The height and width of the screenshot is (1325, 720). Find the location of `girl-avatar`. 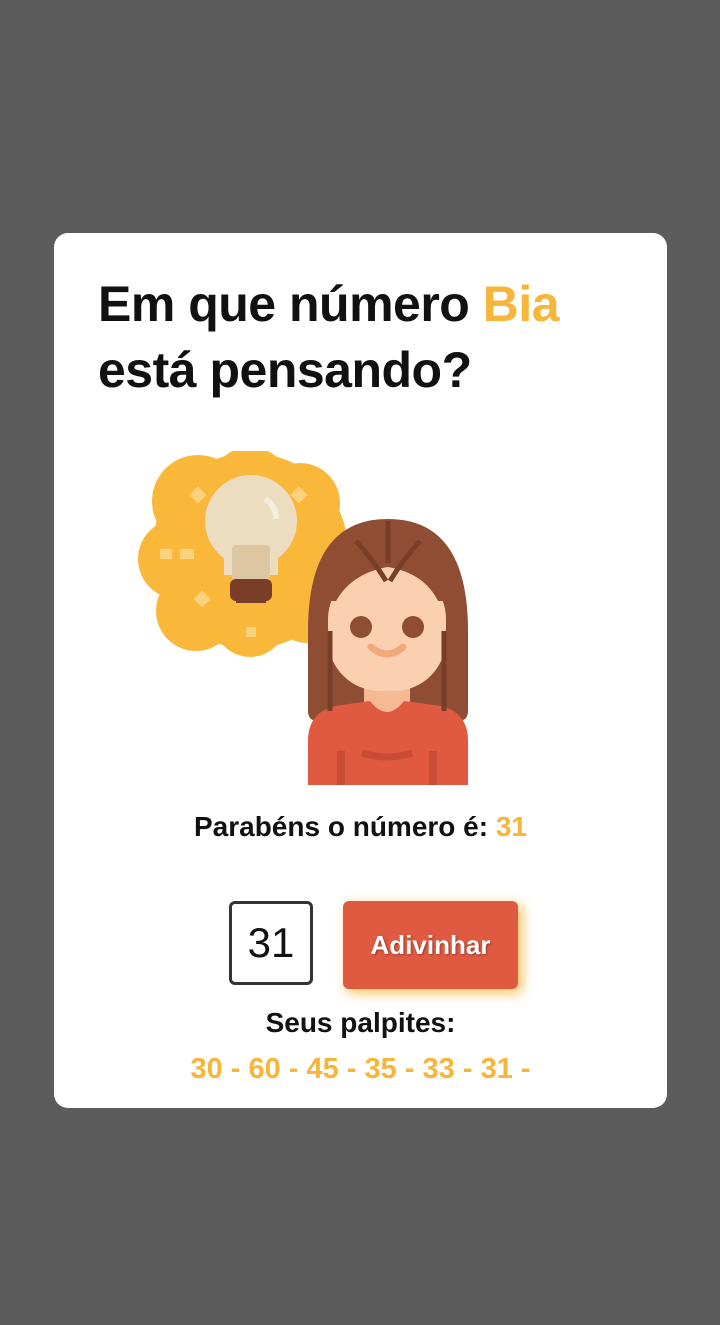

girl-avatar is located at coordinates (388, 652).